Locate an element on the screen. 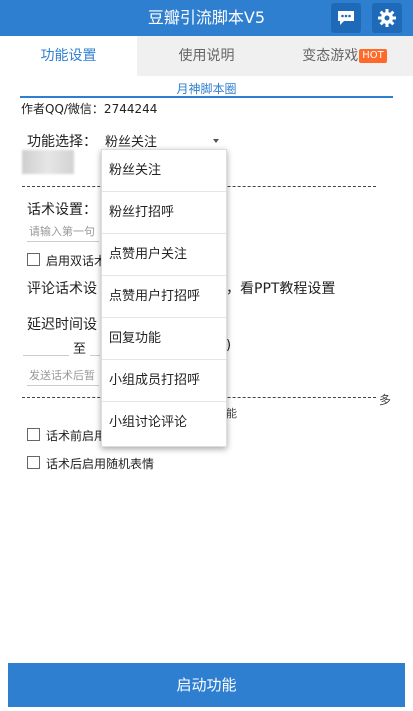  function-select: 粉丝关注 is located at coordinates (161, 140).